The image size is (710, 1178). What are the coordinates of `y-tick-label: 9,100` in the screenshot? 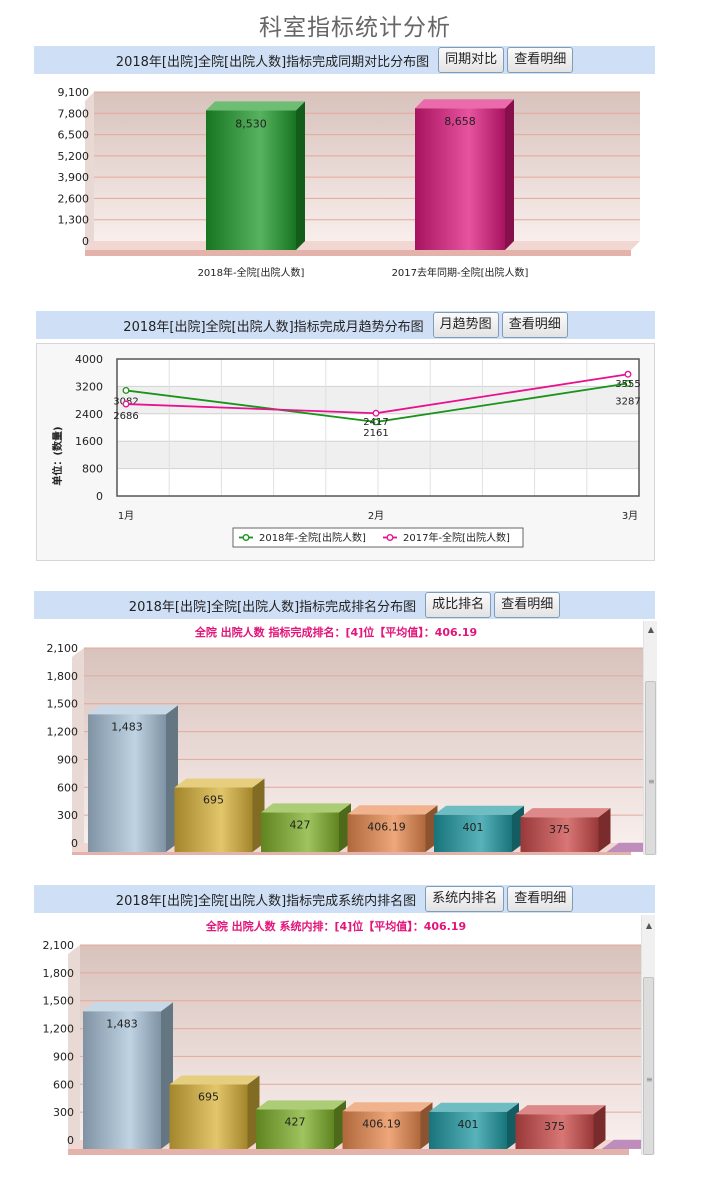 It's located at (74, 92).